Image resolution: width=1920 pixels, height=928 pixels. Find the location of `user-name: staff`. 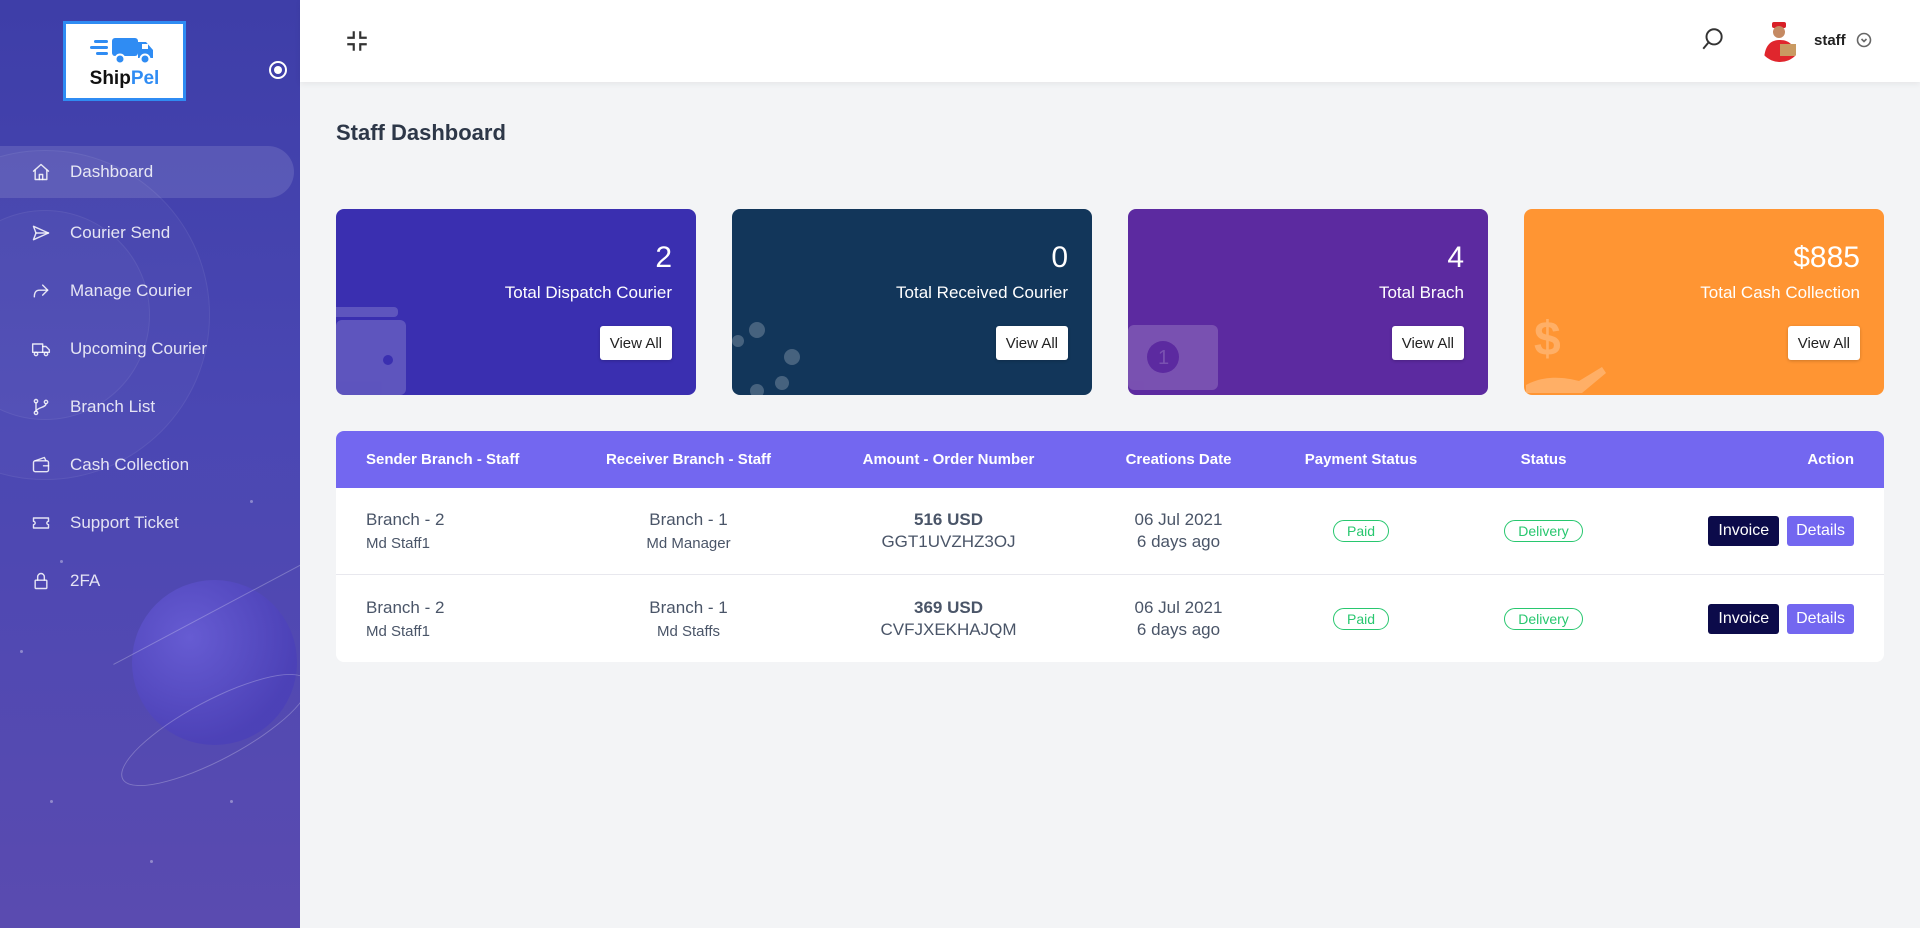

user-name: staff is located at coordinates (1830, 40).